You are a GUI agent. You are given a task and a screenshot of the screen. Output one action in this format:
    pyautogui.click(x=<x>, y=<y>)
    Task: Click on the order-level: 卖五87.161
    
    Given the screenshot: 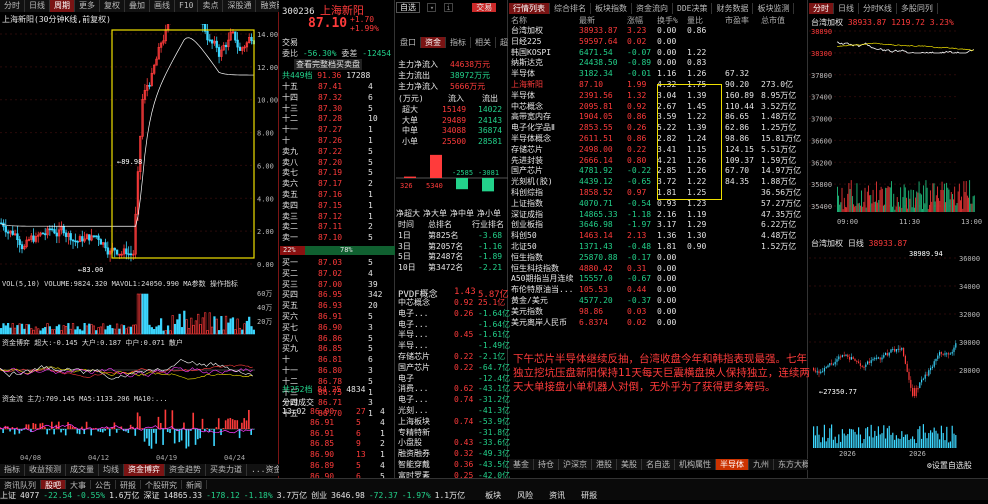 What is the action you would take?
    pyautogui.click(x=337, y=195)
    